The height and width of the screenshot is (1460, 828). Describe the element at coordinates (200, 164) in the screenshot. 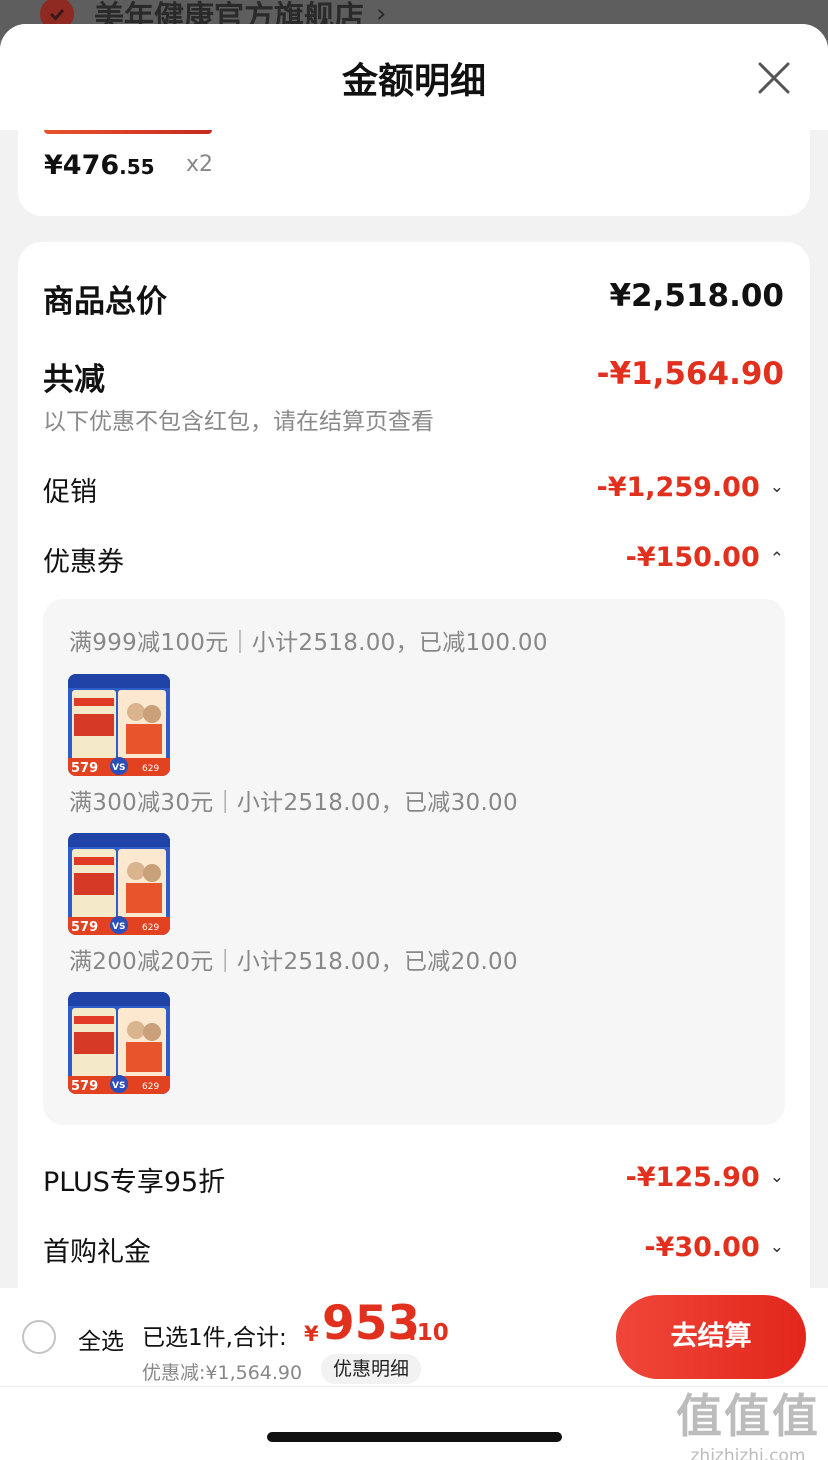

I see `product-quantity: x2` at that location.